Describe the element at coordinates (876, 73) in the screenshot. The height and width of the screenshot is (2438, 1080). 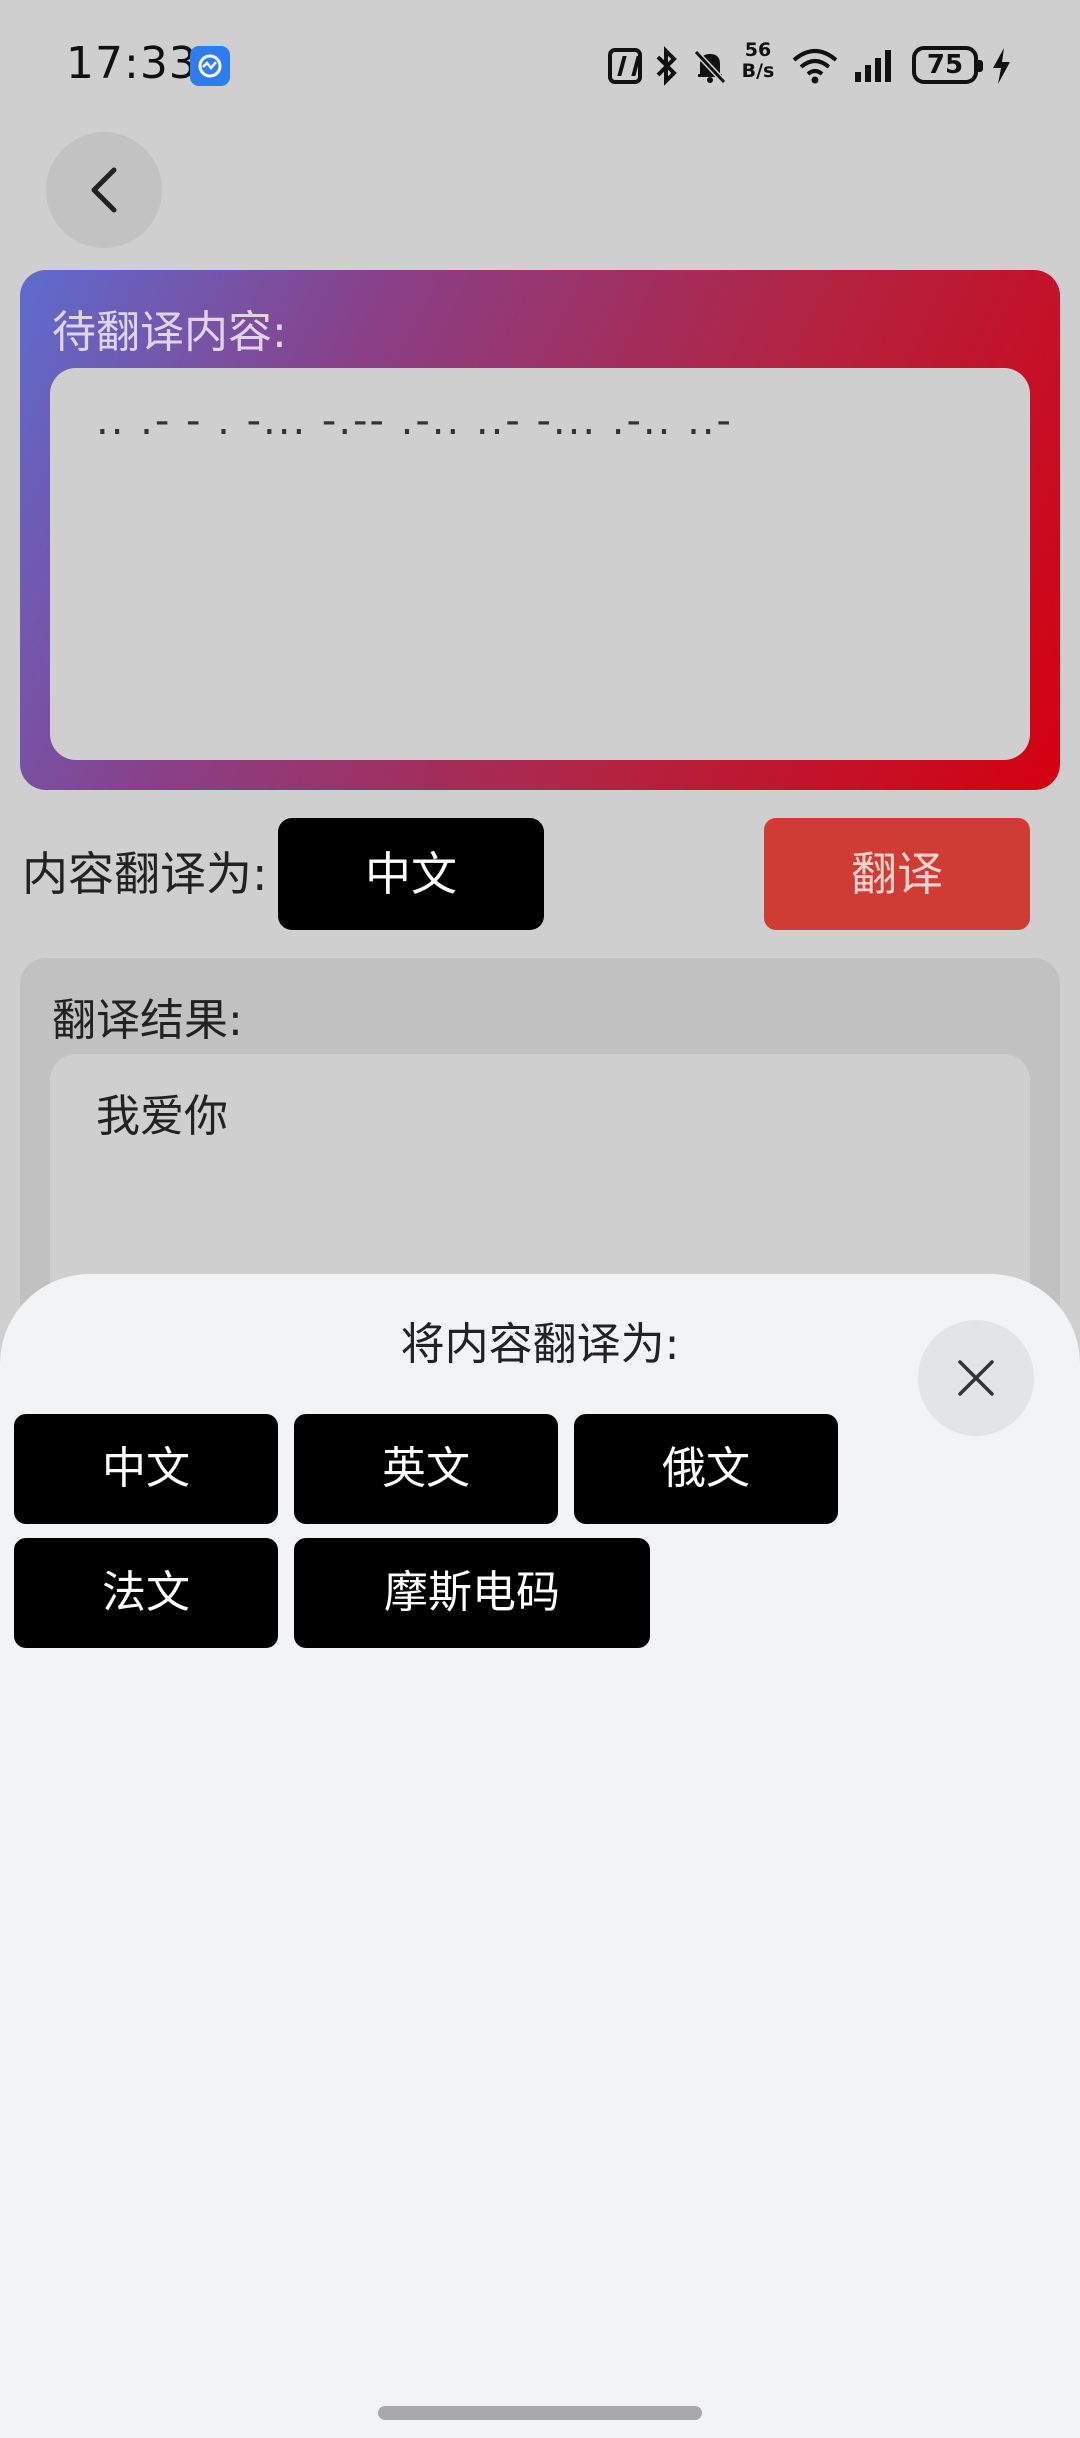
I see `signal-icon` at that location.